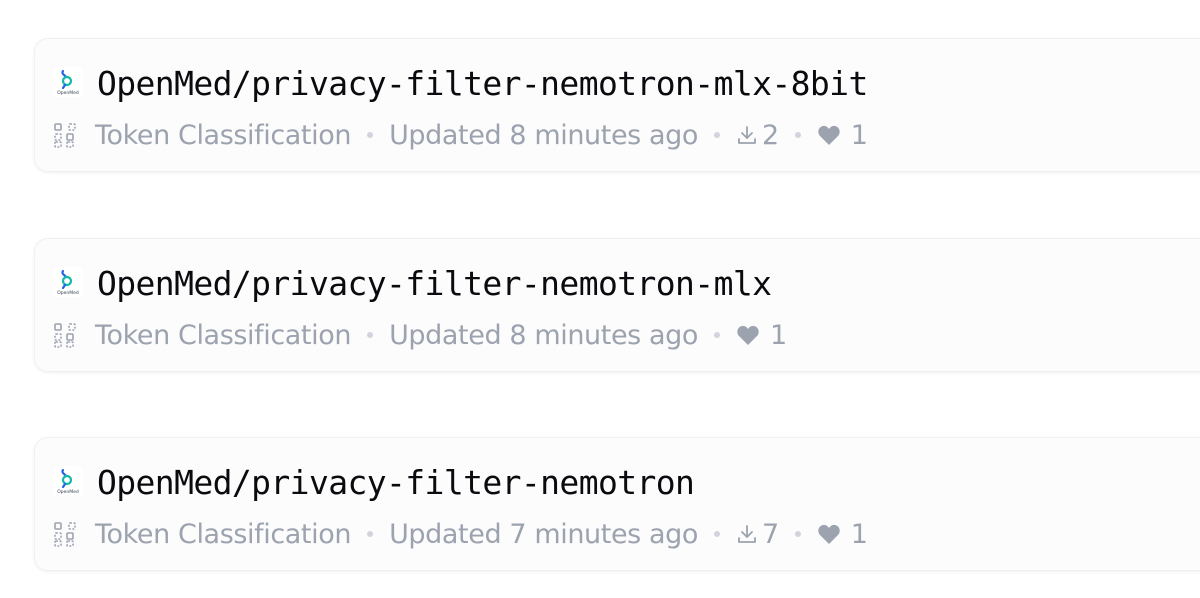 This screenshot has height=598, width=1200. What do you see at coordinates (770, 135) in the screenshot?
I see `downloads-count: 2` at bounding box center [770, 135].